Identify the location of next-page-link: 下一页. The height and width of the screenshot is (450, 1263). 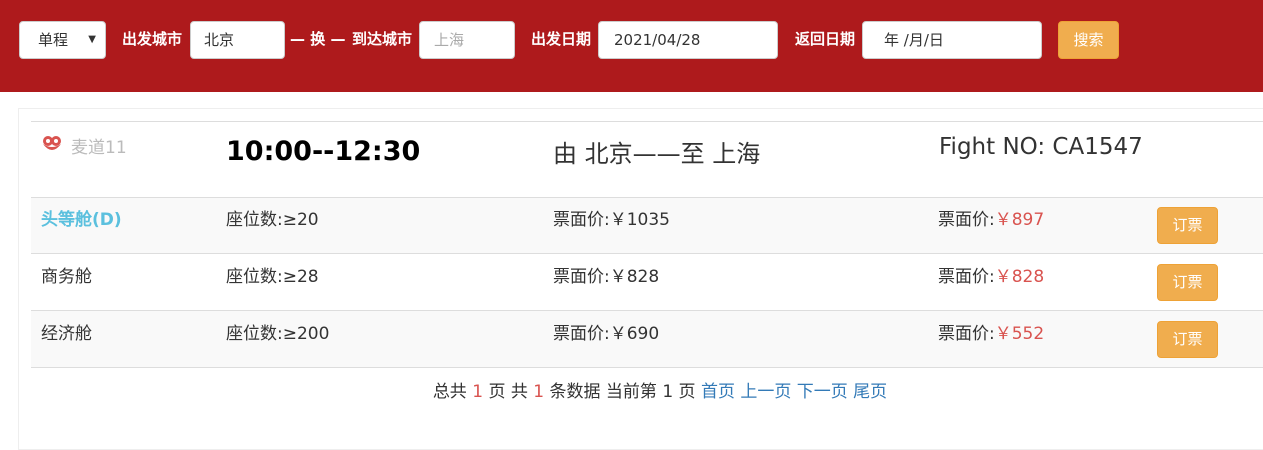
(822, 392).